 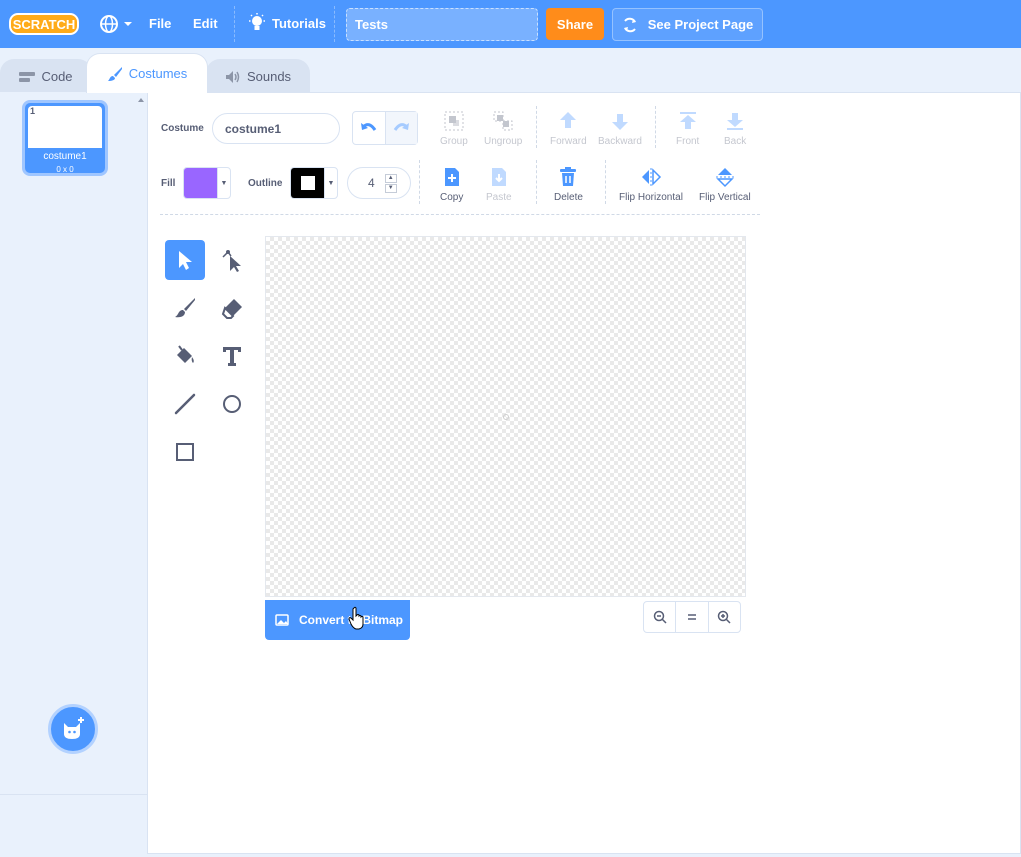 I want to click on reshape-tool, so click(x=232, y=260).